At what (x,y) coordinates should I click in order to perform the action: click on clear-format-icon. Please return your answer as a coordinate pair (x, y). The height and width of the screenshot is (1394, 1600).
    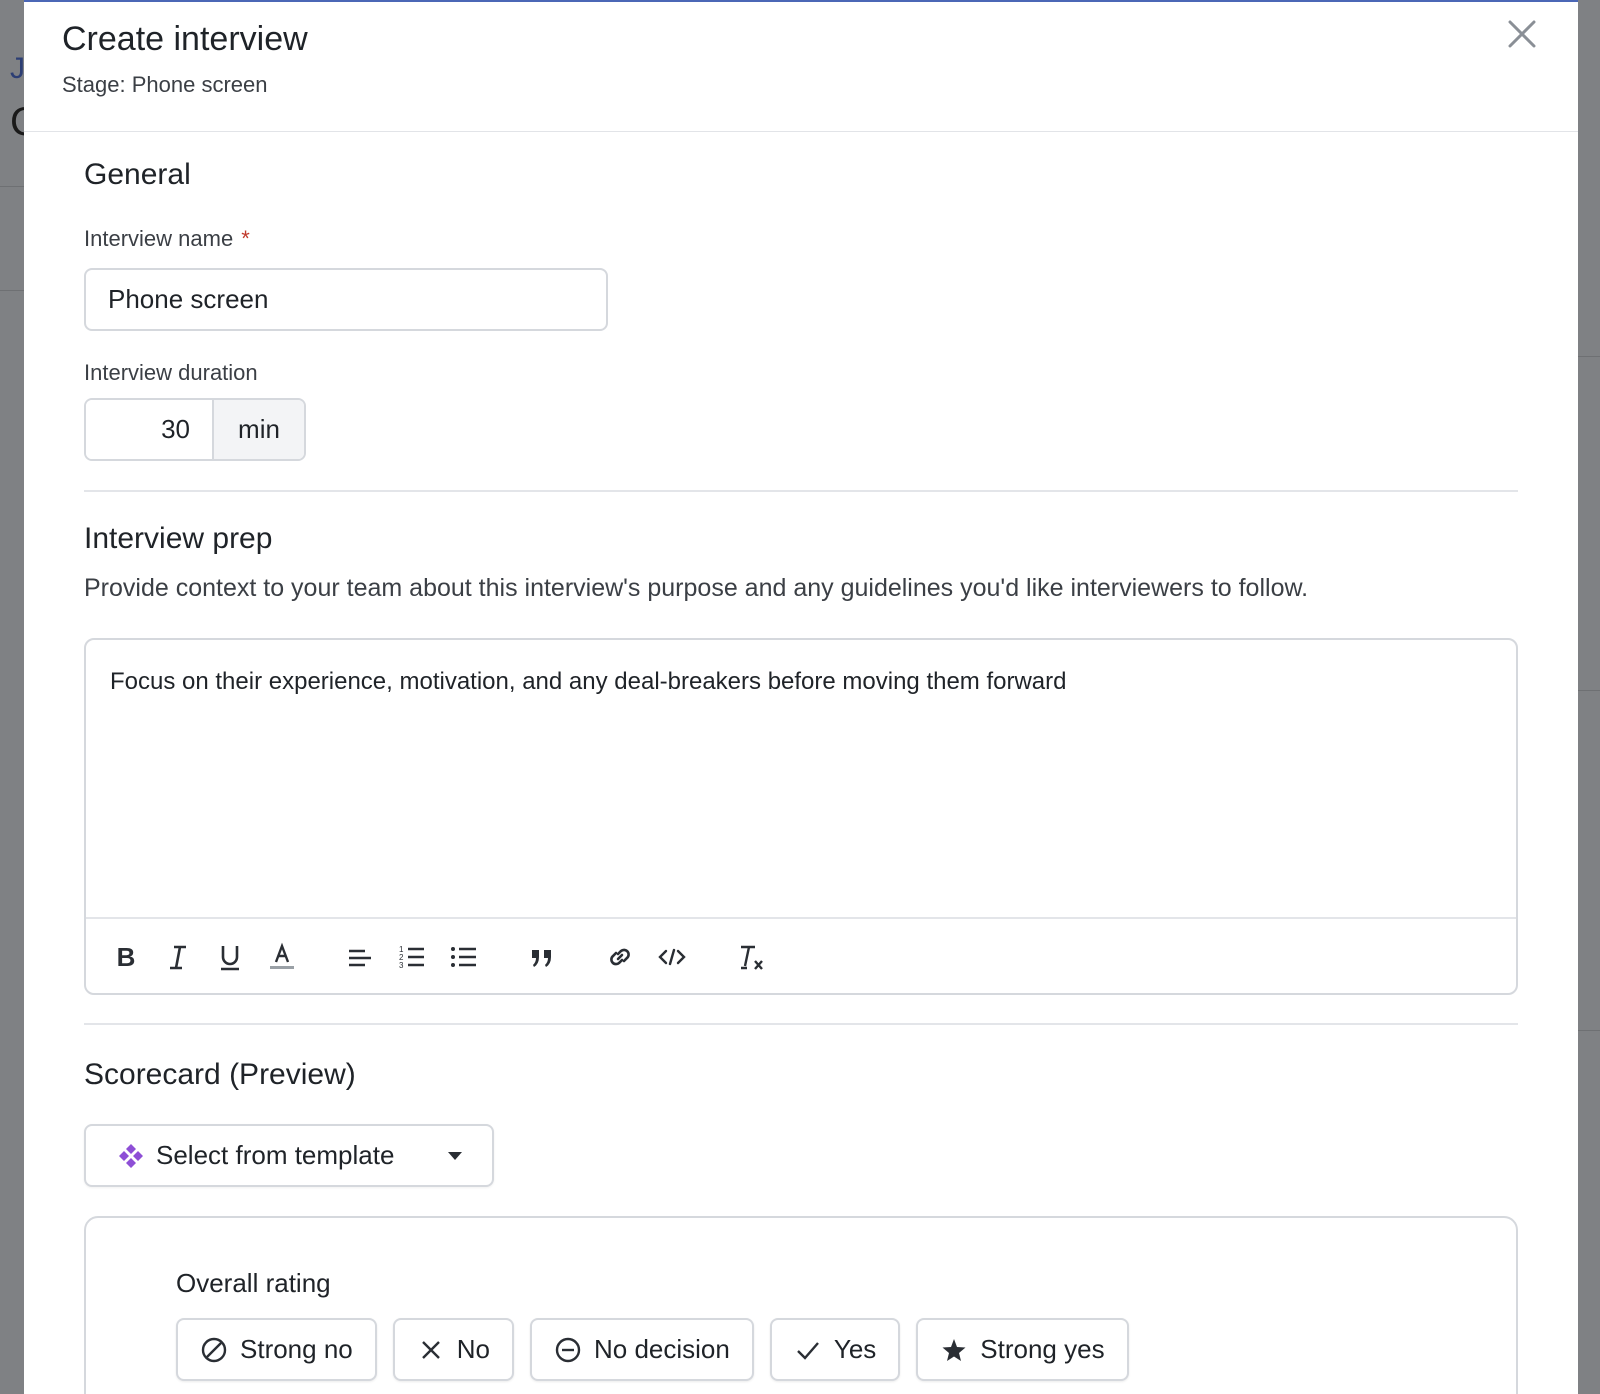
    Looking at the image, I should click on (752, 957).